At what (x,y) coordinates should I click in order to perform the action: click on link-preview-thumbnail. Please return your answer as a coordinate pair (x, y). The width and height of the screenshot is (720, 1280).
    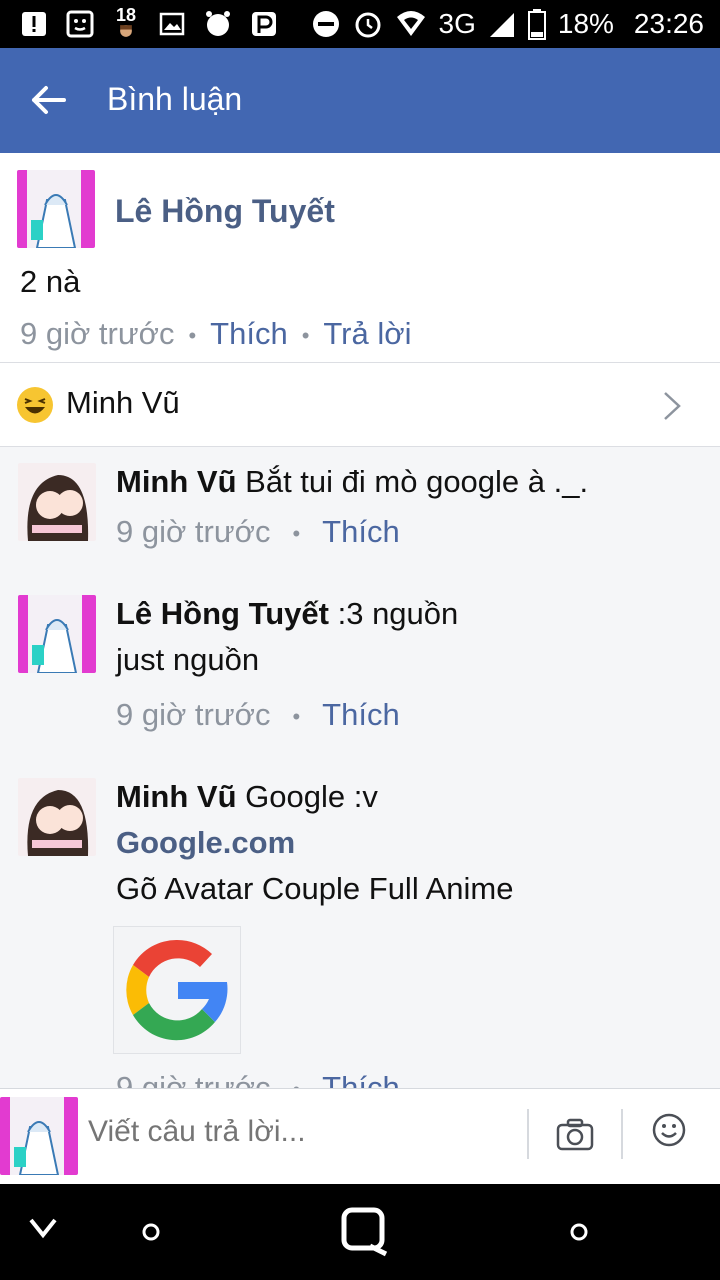
    Looking at the image, I should click on (177, 990).